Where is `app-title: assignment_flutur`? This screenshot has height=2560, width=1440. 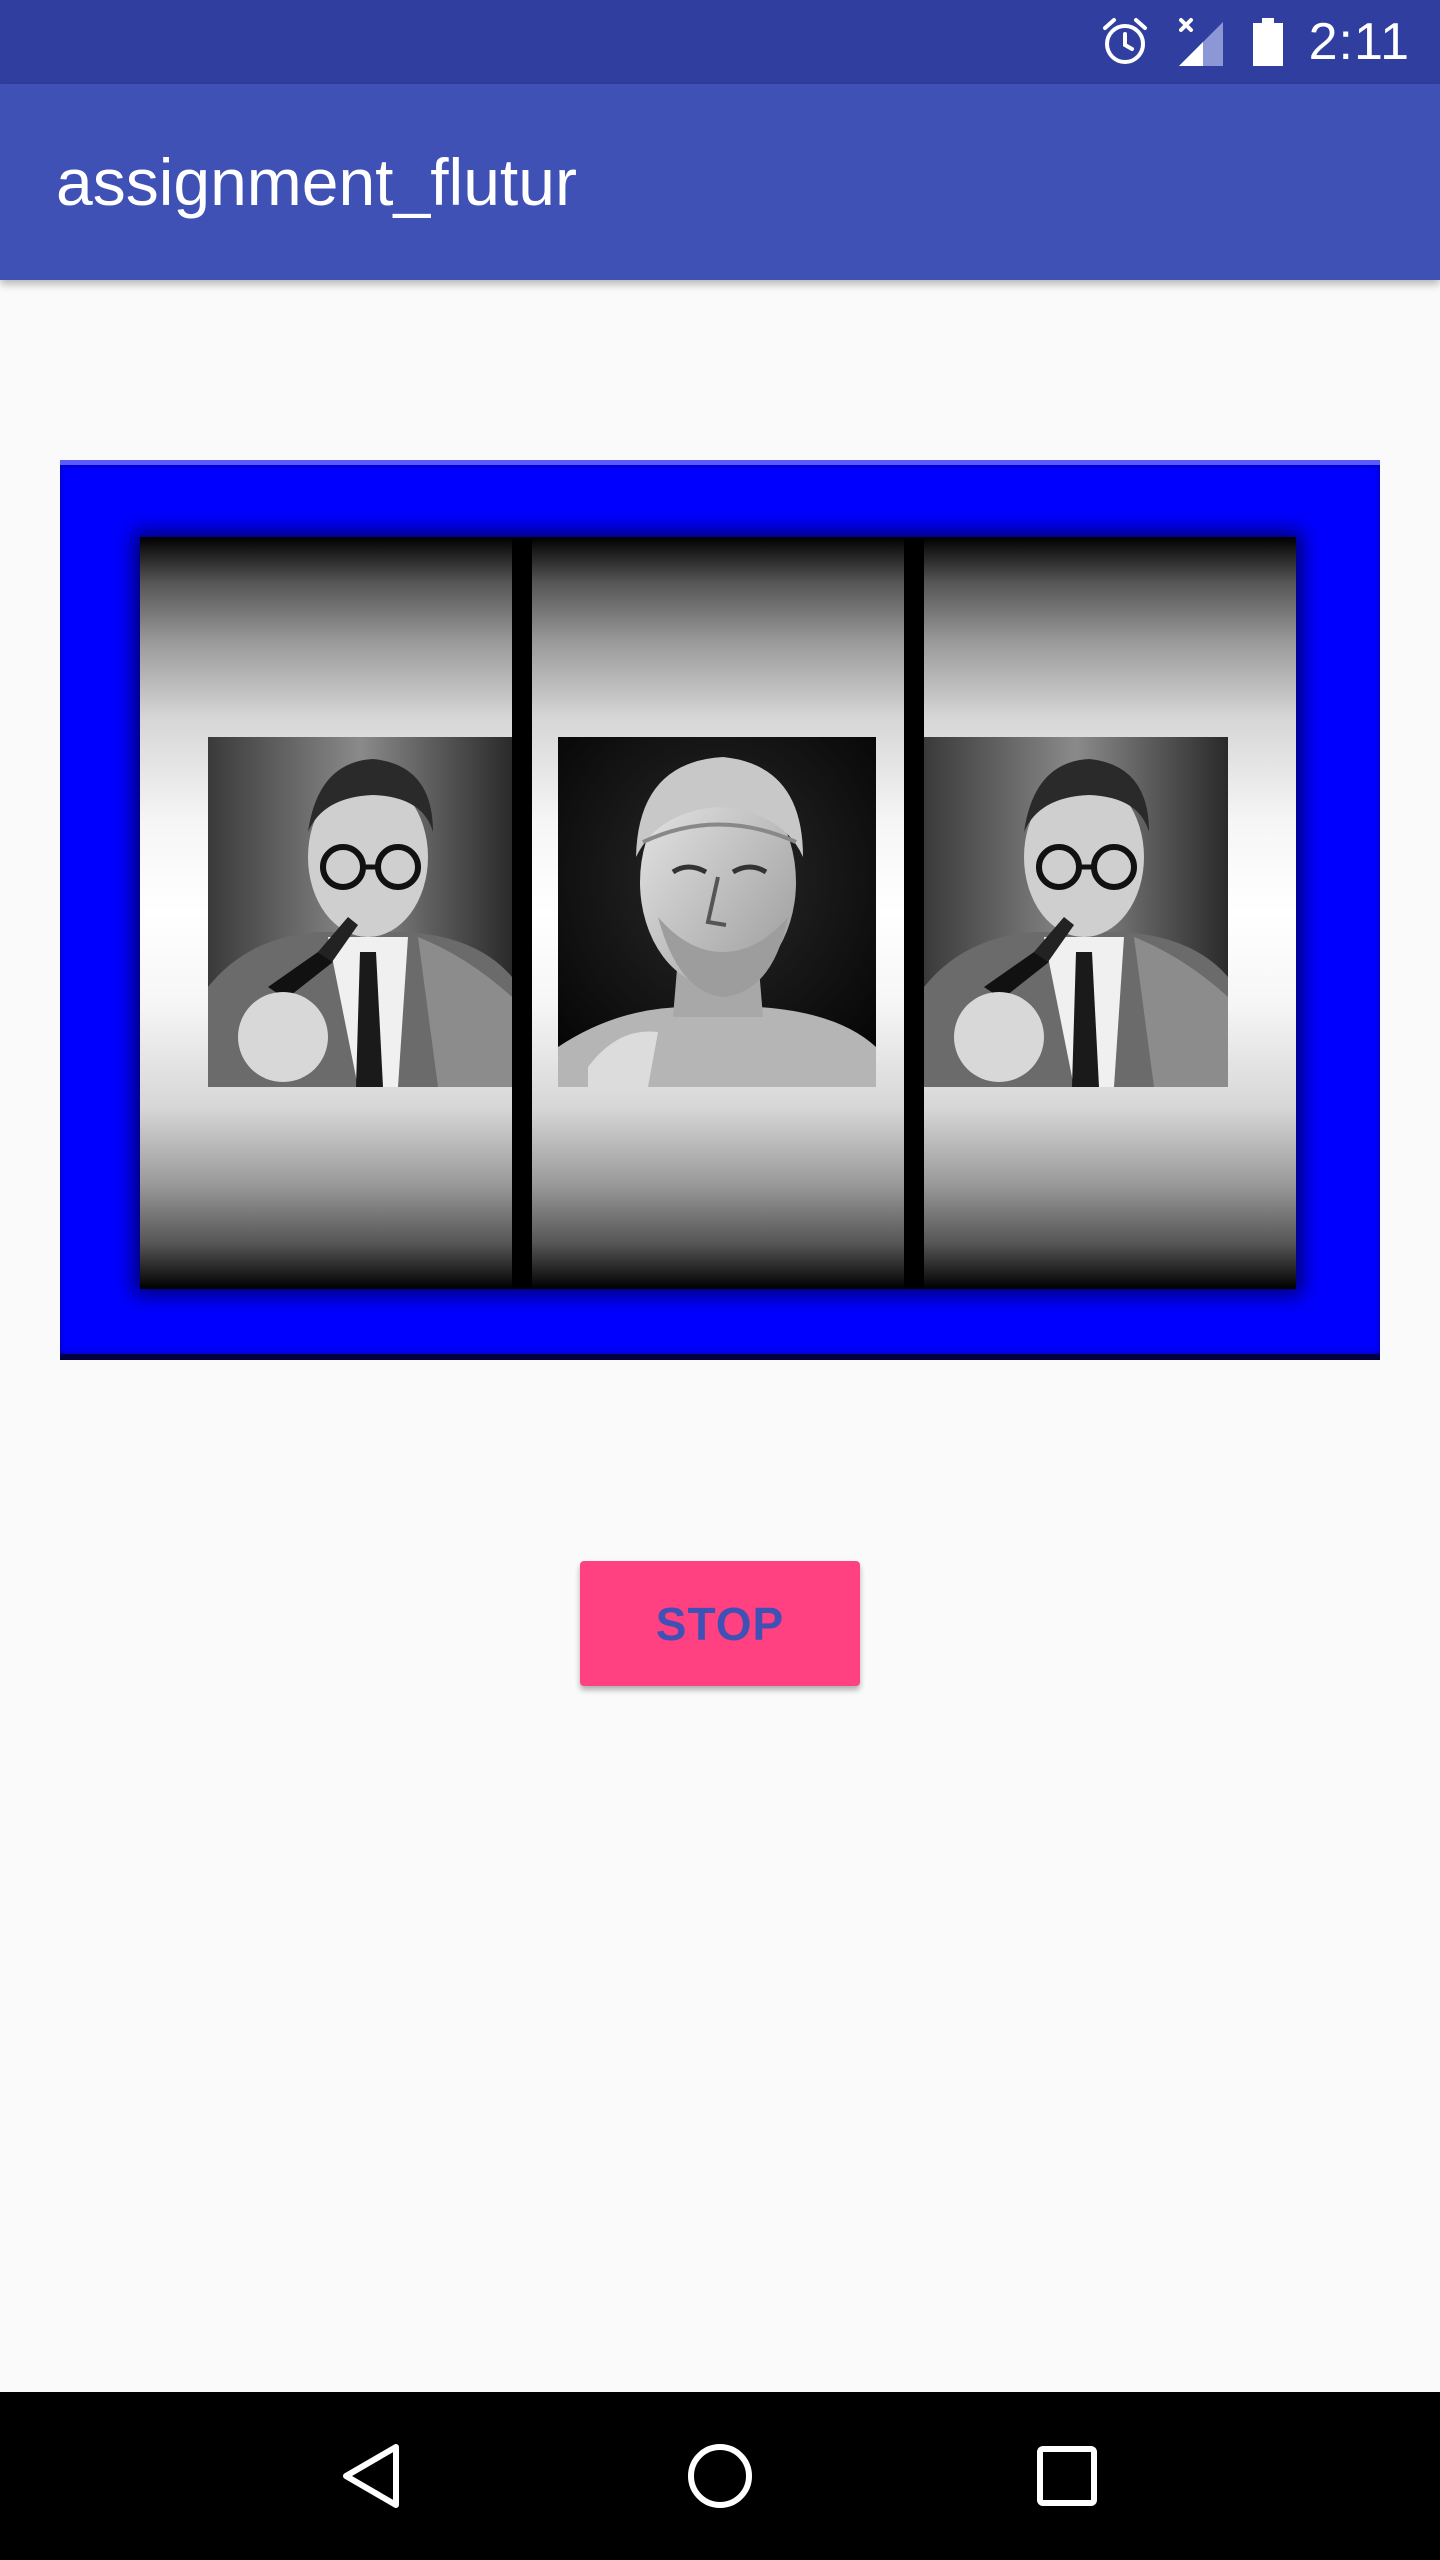 app-title: assignment_flutur is located at coordinates (316, 182).